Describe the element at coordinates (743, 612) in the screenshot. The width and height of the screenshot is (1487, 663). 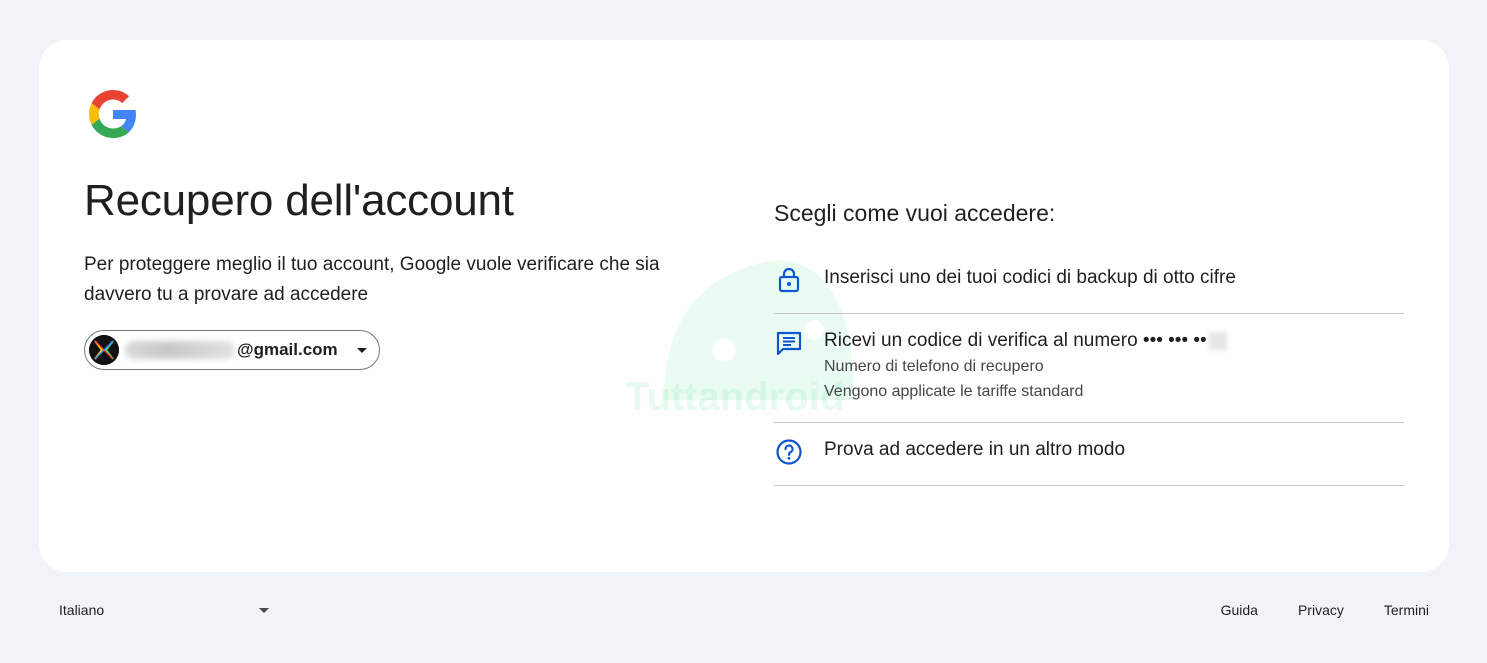
I see `footer: Italiano Guida Privacy Termini` at that location.